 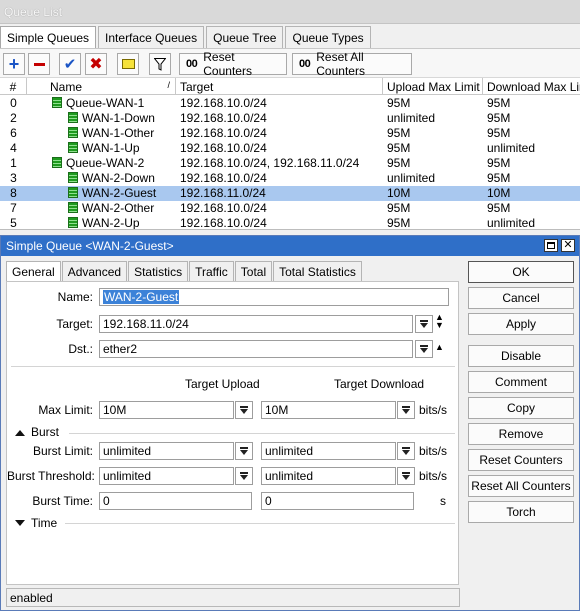 What do you see at coordinates (111, 103) in the screenshot?
I see `table-cell-name: Queue-WAN-1` at bounding box center [111, 103].